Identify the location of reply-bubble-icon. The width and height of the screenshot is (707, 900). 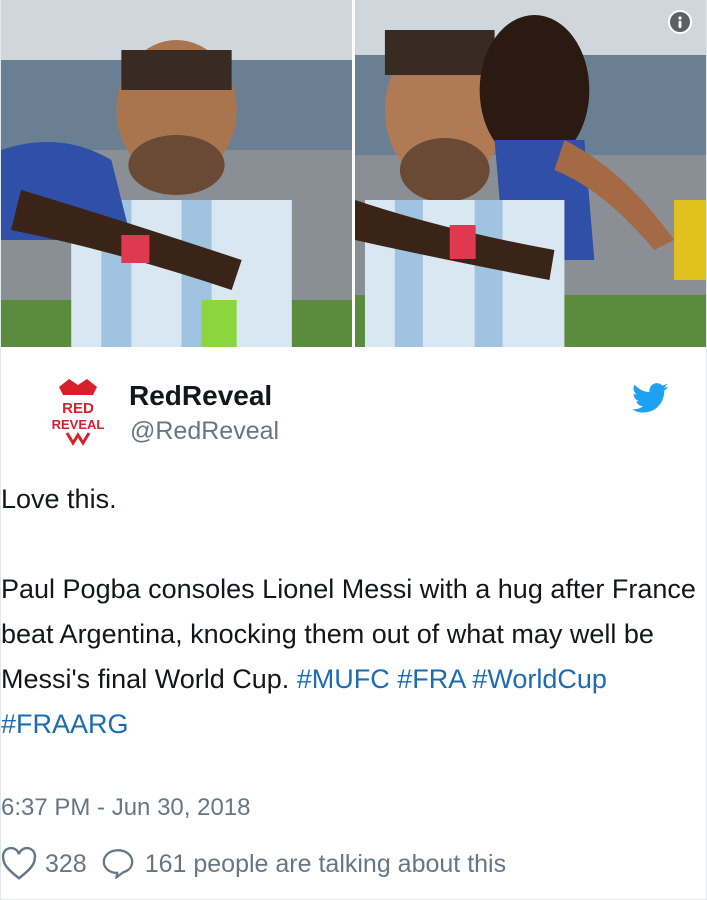
(119, 864).